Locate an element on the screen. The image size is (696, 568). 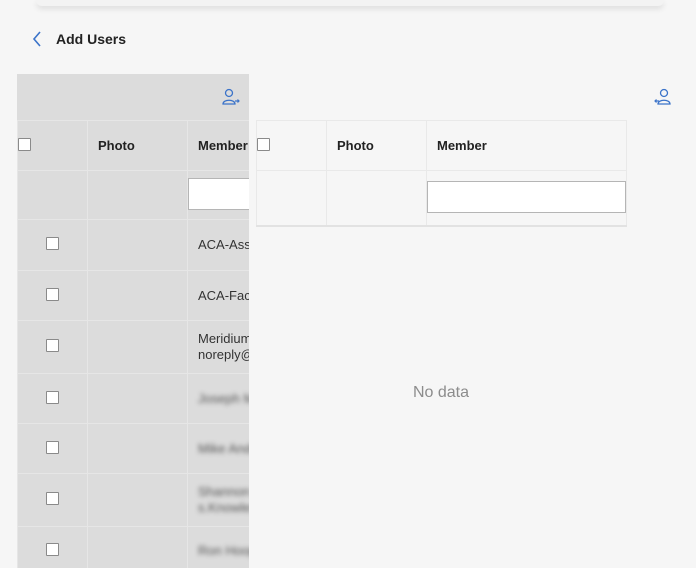
table-row: Joseph Ma is located at coordinates (133, 398).